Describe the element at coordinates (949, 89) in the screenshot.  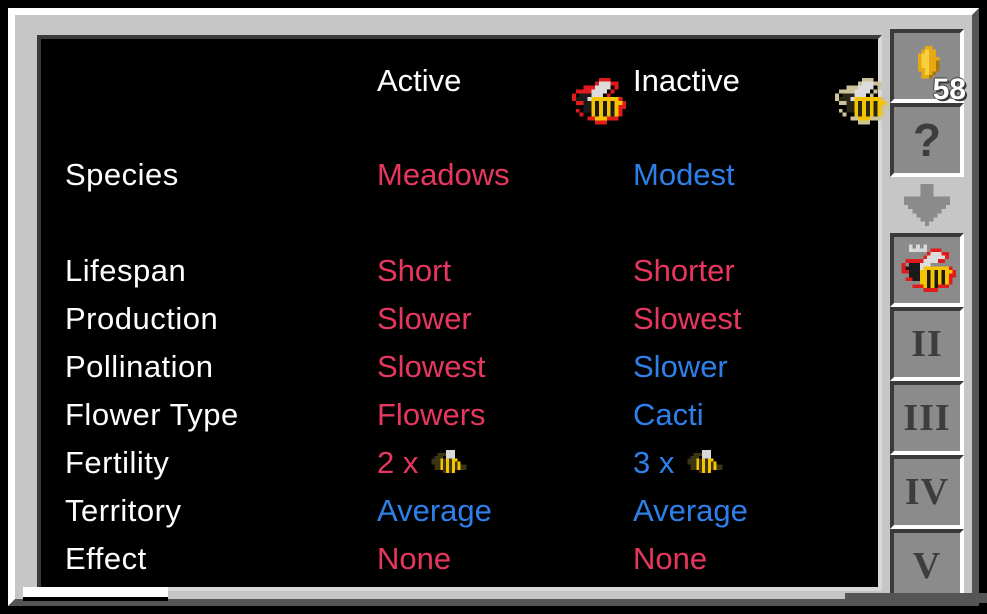
I see `honey-count-badge: 58` at that location.